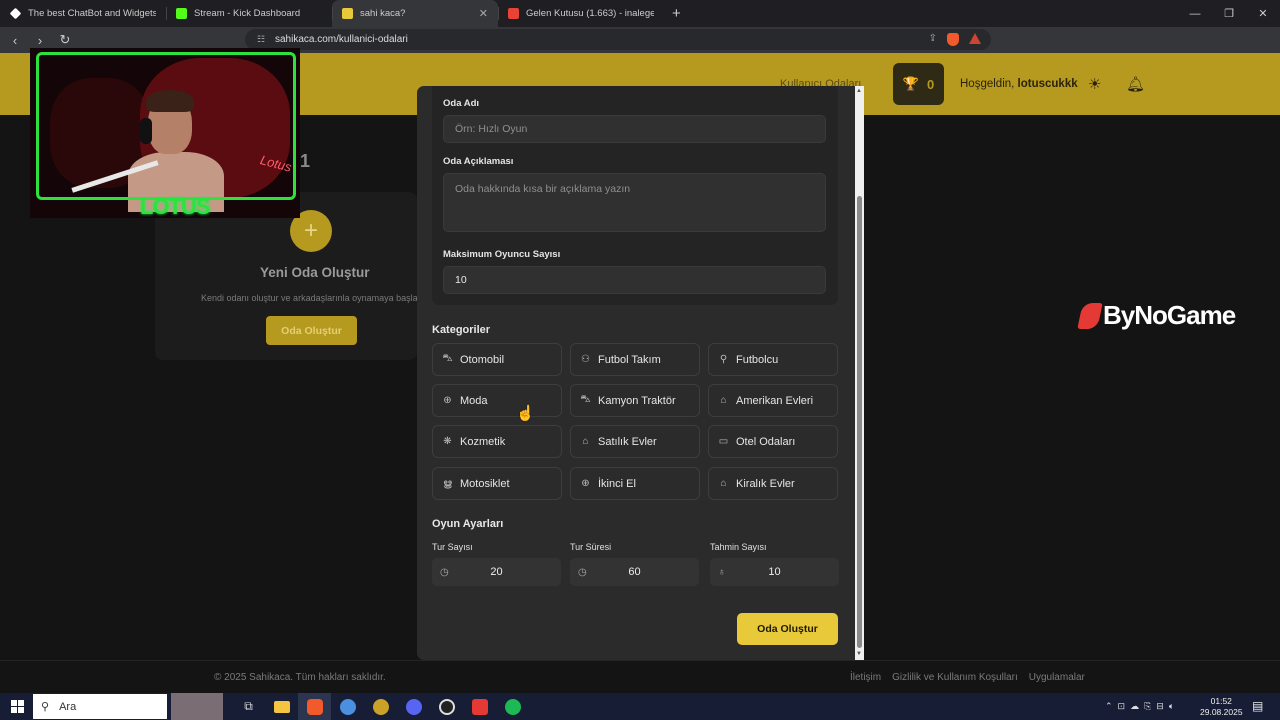 This screenshot has width=1280, height=720. What do you see at coordinates (468, 524) in the screenshot?
I see `game-settings-title: Oyun Ayarları` at bounding box center [468, 524].